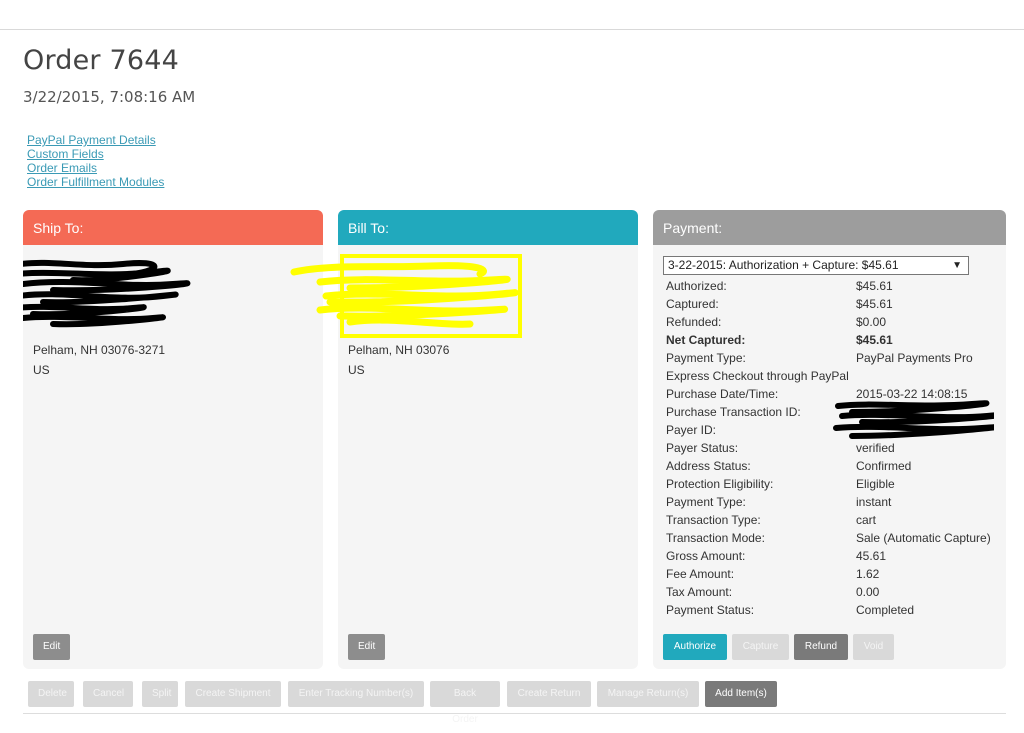 Image resolution: width=1024 pixels, height=733 pixels. I want to click on refund-button: Refund, so click(821, 647).